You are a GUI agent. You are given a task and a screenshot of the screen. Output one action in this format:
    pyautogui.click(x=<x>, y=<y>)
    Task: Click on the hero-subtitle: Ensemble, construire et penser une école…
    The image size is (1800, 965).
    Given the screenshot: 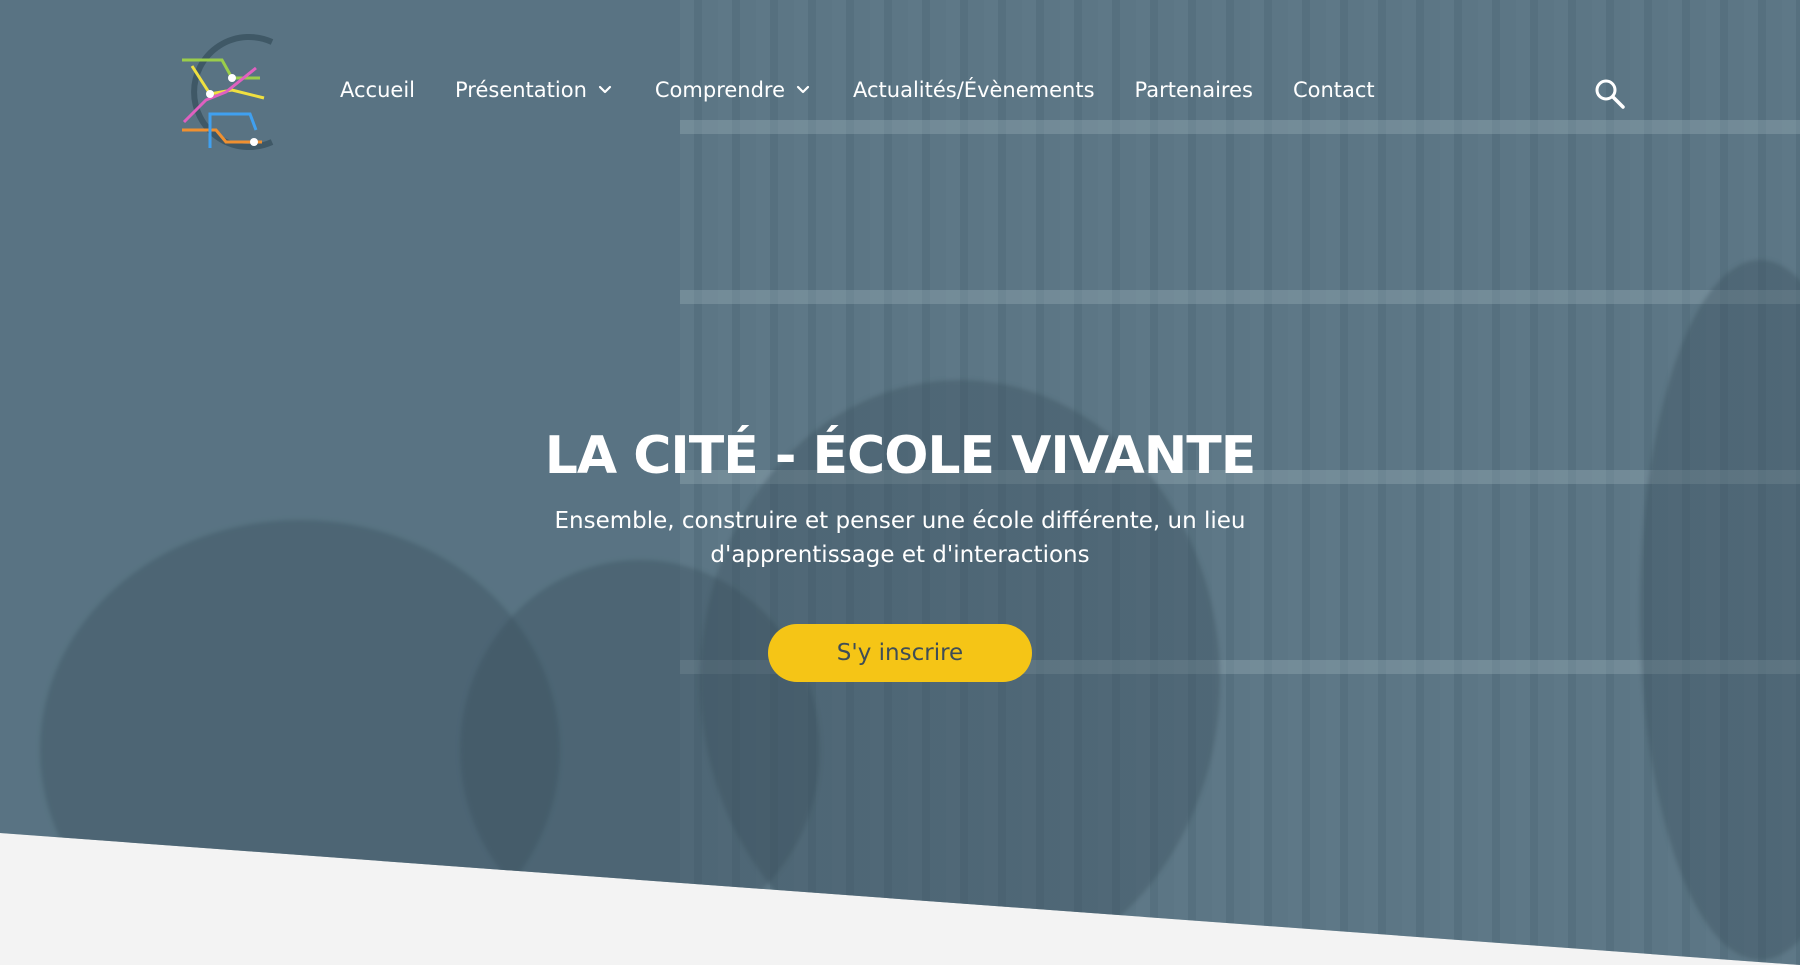 What is the action you would take?
    pyautogui.click(x=900, y=538)
    